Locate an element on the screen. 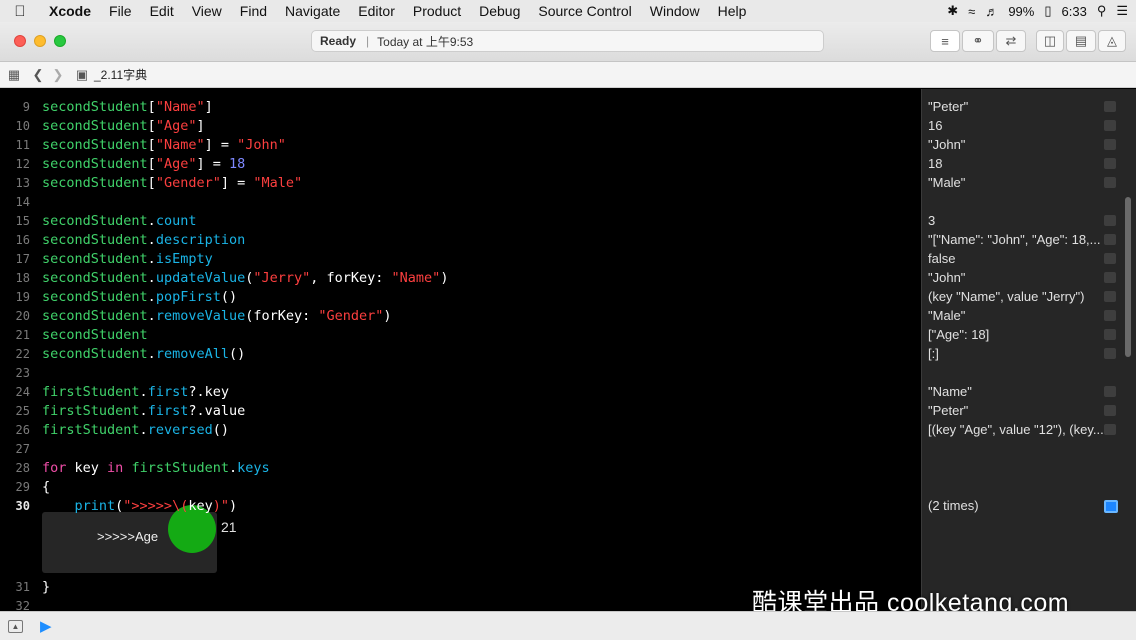 This screenshot has height=640, width=1136. spotlight-search-icon: ⚲ is located at coordinates (1102, 11).